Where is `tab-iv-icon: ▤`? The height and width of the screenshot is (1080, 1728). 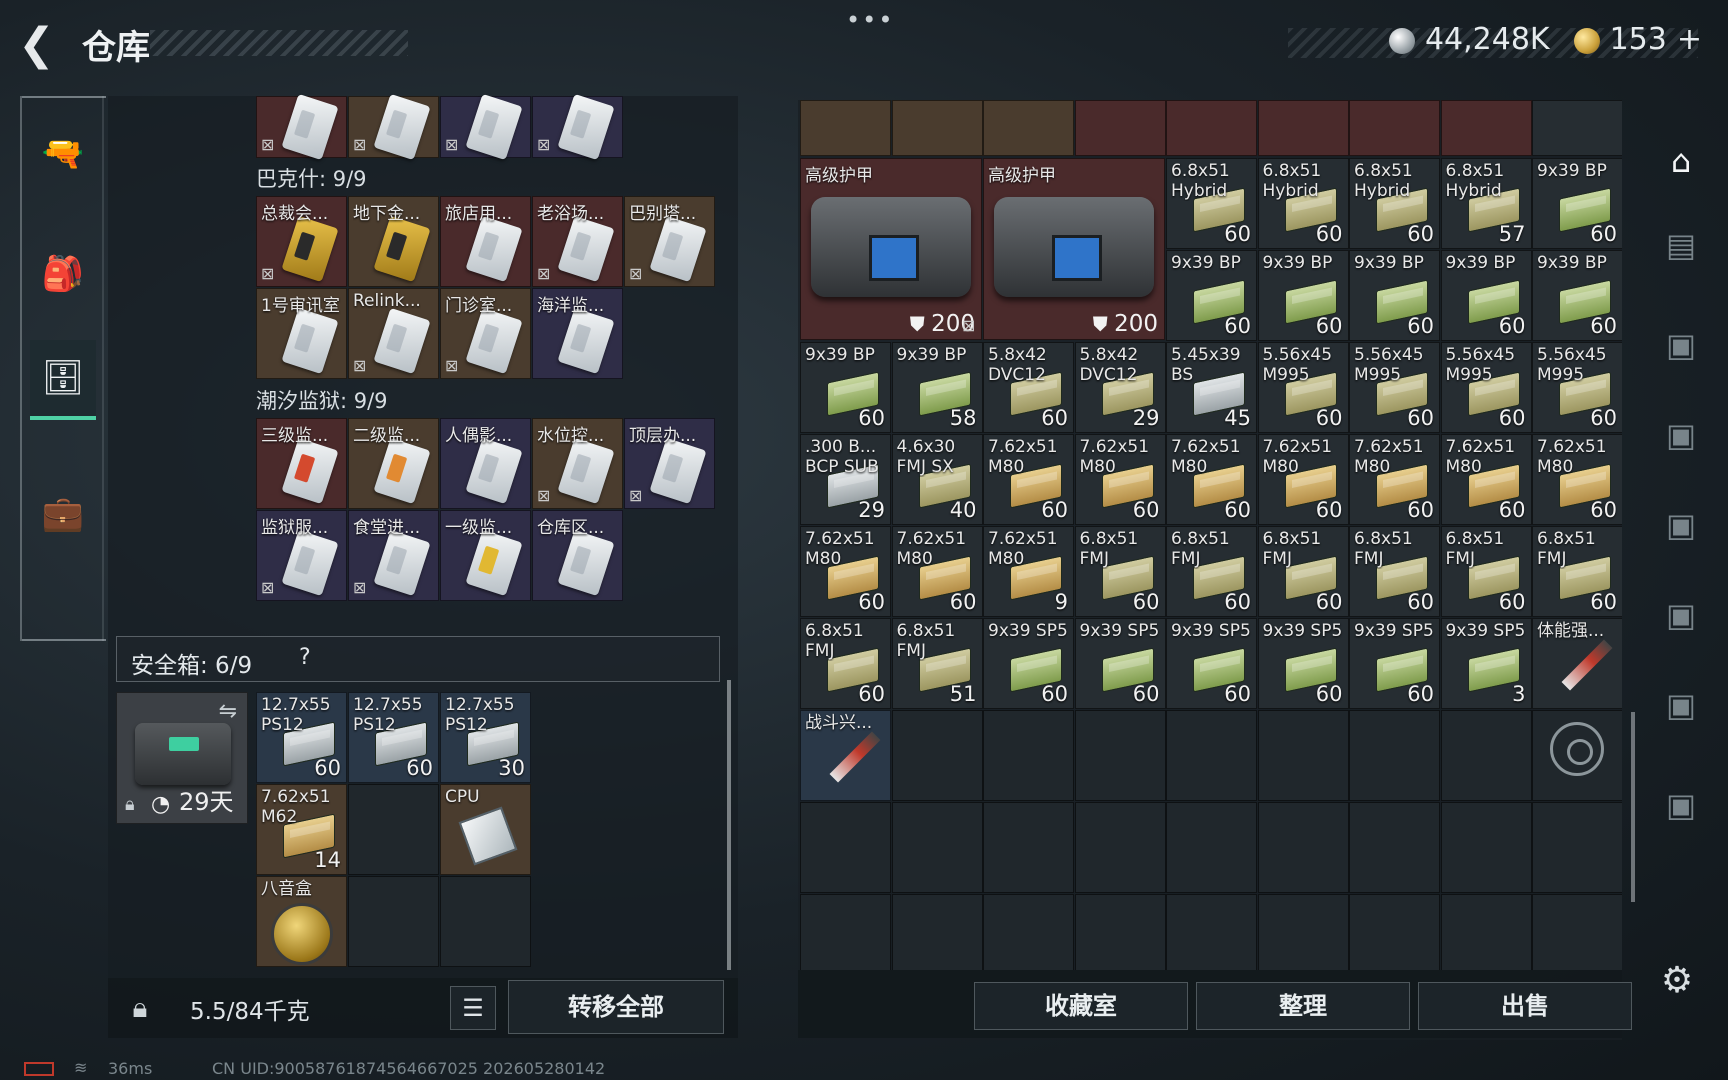 tab-iv-icon: ▤ is located at coordinates (1681, 245).